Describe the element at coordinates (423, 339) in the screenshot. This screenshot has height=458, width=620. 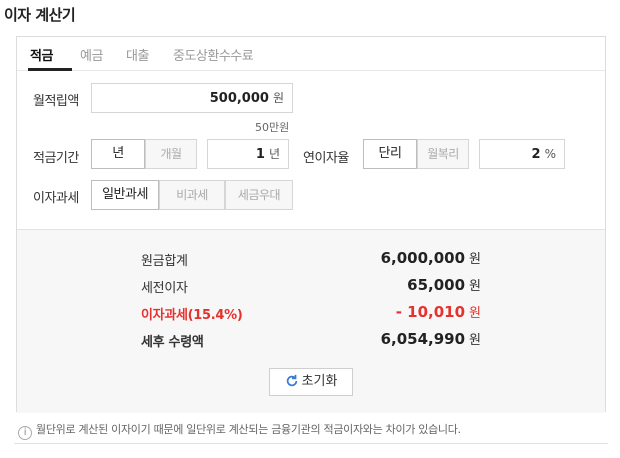
I see `net-amount: 6,054,990` at that location.